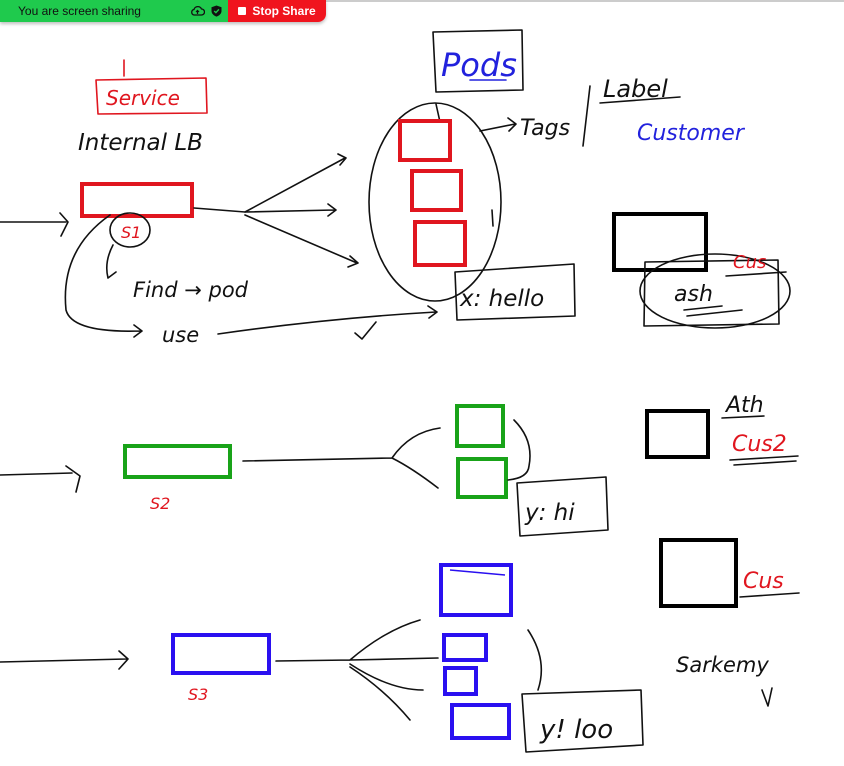 The width and height of the screenshot is (844, 766). Describe the element at coordinates (160, 503) in the screenshot. I see `s2-label: S2` at that location.